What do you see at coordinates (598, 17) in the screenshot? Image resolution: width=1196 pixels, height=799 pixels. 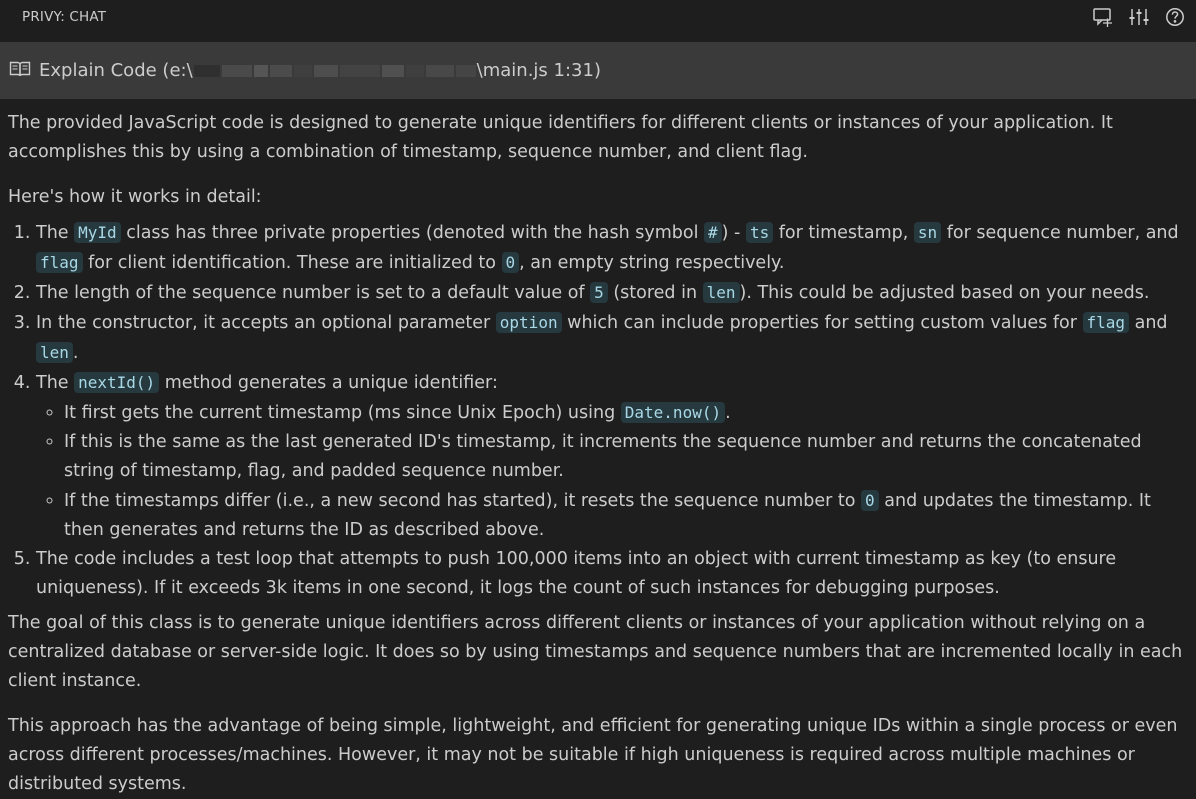 I see `panel-titlebar: PRIVY: CHAT` at bounding box center [598, 17].